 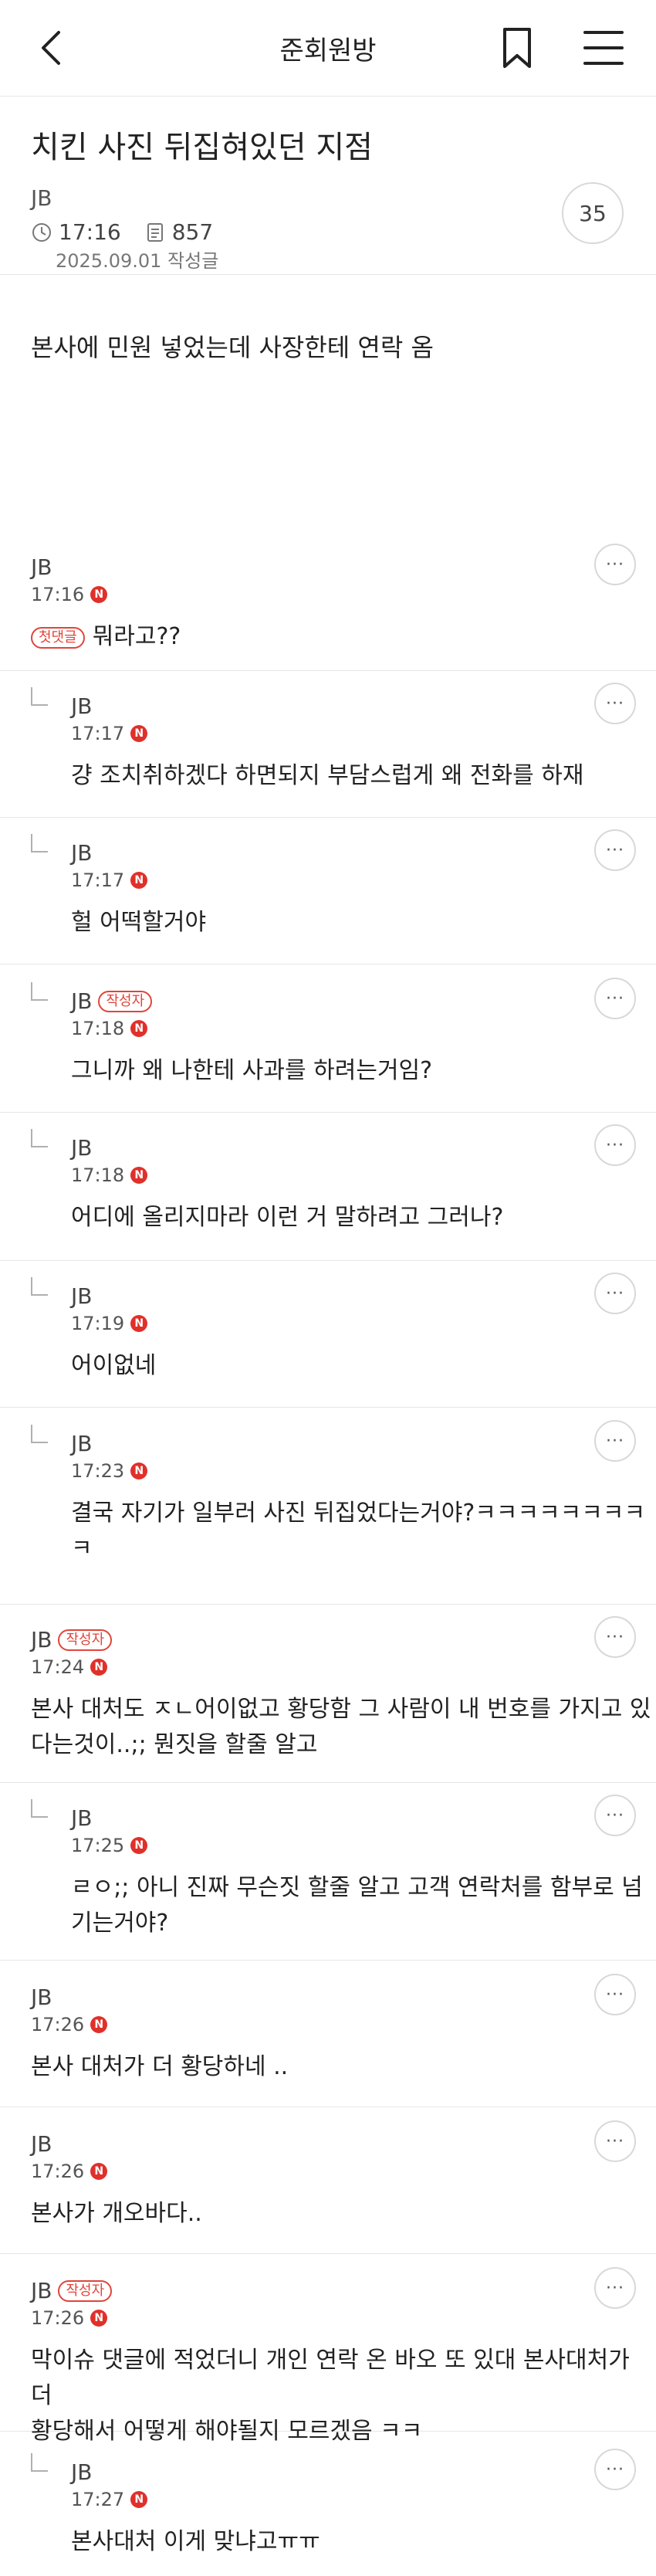 I want to click on comment-text: 본사대처 이게 맞냐고ㅠㅠ, so click(x=195, y=2542).